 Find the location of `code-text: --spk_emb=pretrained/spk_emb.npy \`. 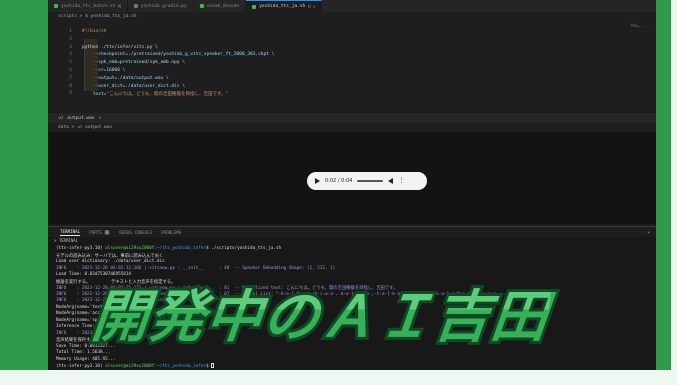

code-text: --spk_emb=pretrained/spk_emb.npy \ is located at coordinates (133, 62).